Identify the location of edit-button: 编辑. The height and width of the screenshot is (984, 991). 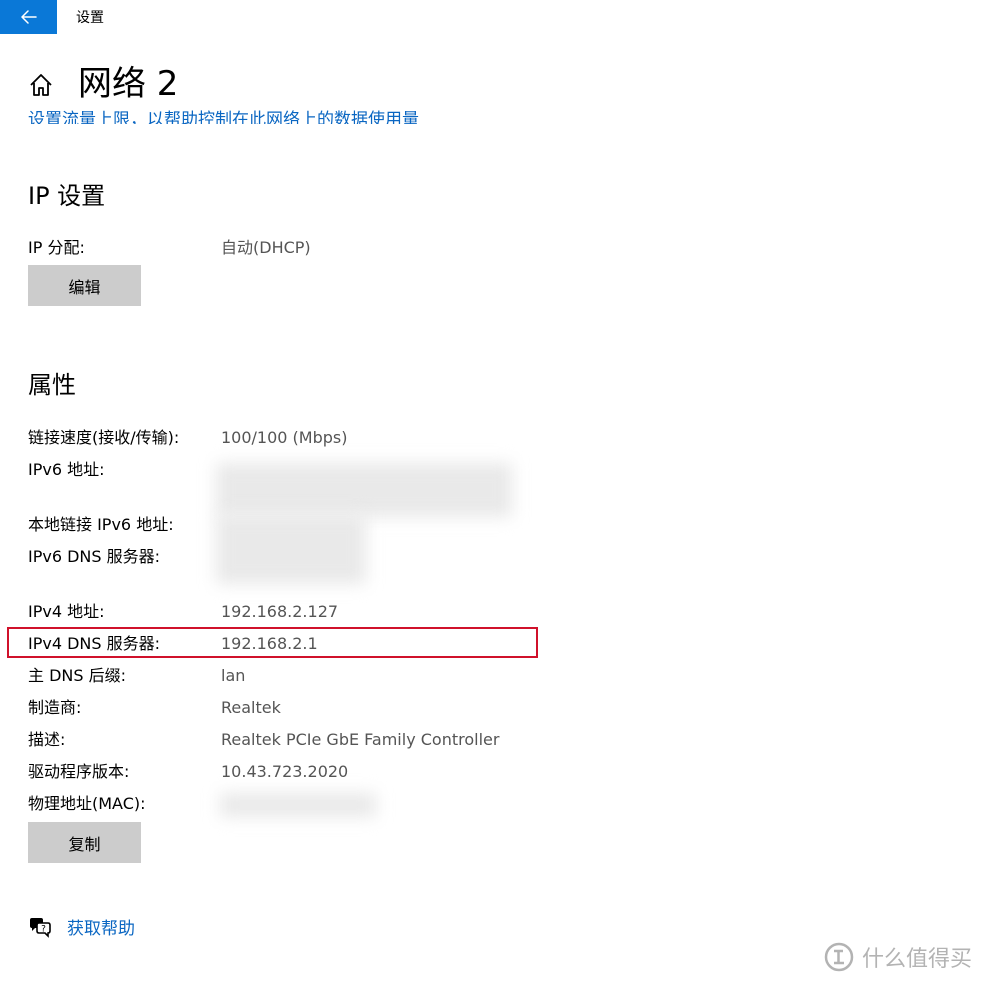
(84, 285).